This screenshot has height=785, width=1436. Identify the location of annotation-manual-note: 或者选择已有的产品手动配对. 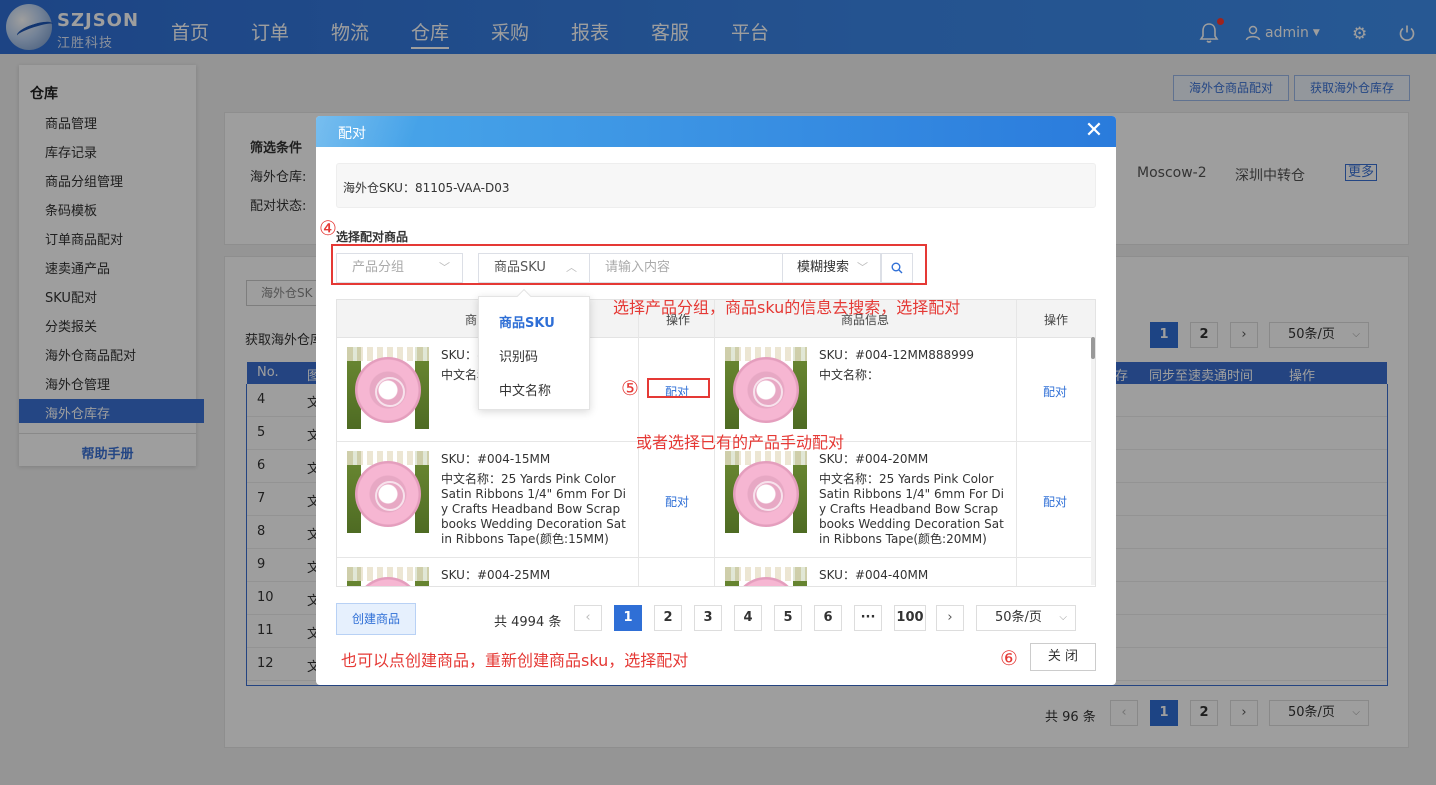
(740, 442).